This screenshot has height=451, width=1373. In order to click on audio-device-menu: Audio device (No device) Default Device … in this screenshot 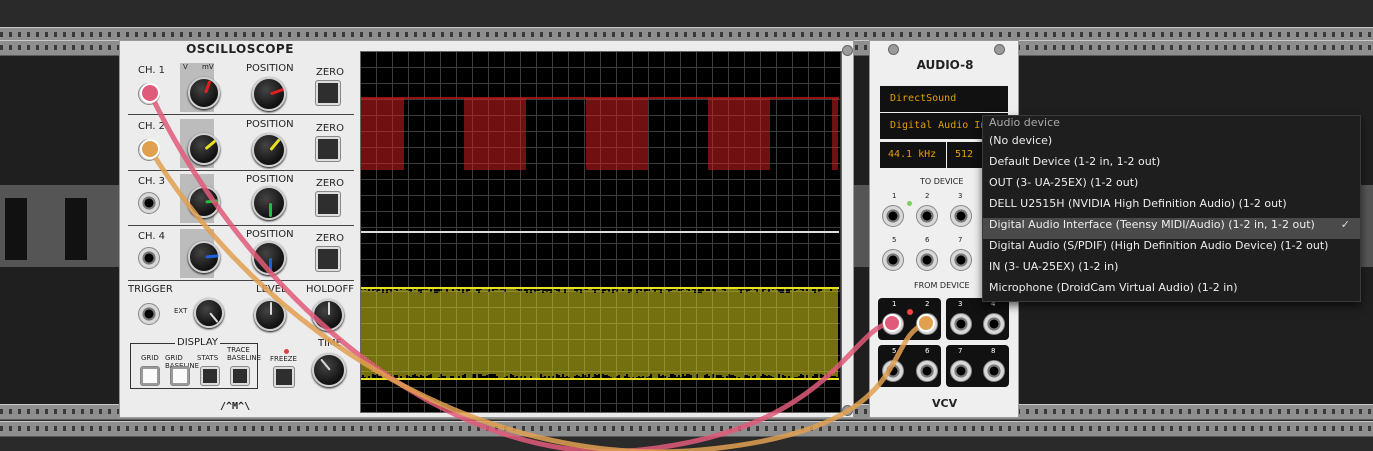, I will do `click(1171, 208)`.